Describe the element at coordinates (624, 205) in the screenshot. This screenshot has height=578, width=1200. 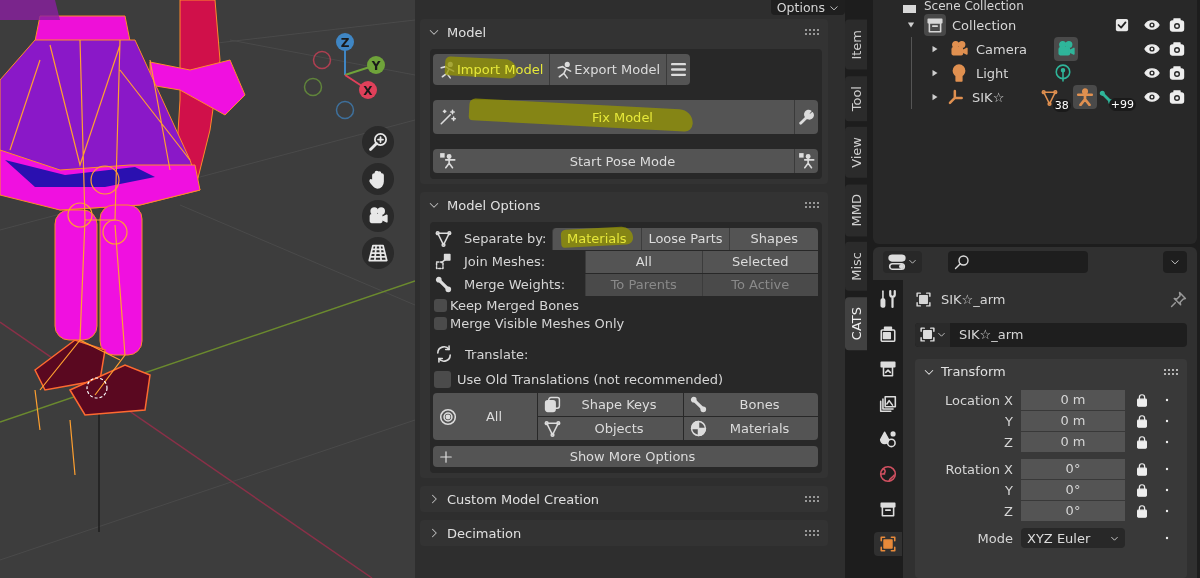
I see `panel-header: Model Options` at that location.